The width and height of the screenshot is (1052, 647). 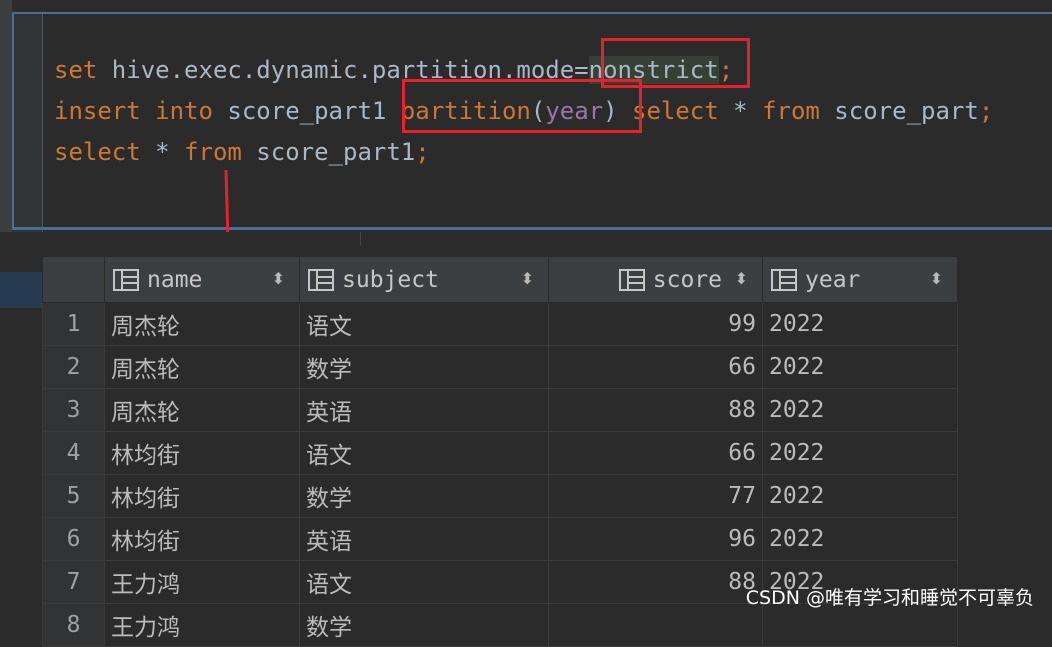 I want to click on column-header-name: name ⬍, so click(x=202, y=279).